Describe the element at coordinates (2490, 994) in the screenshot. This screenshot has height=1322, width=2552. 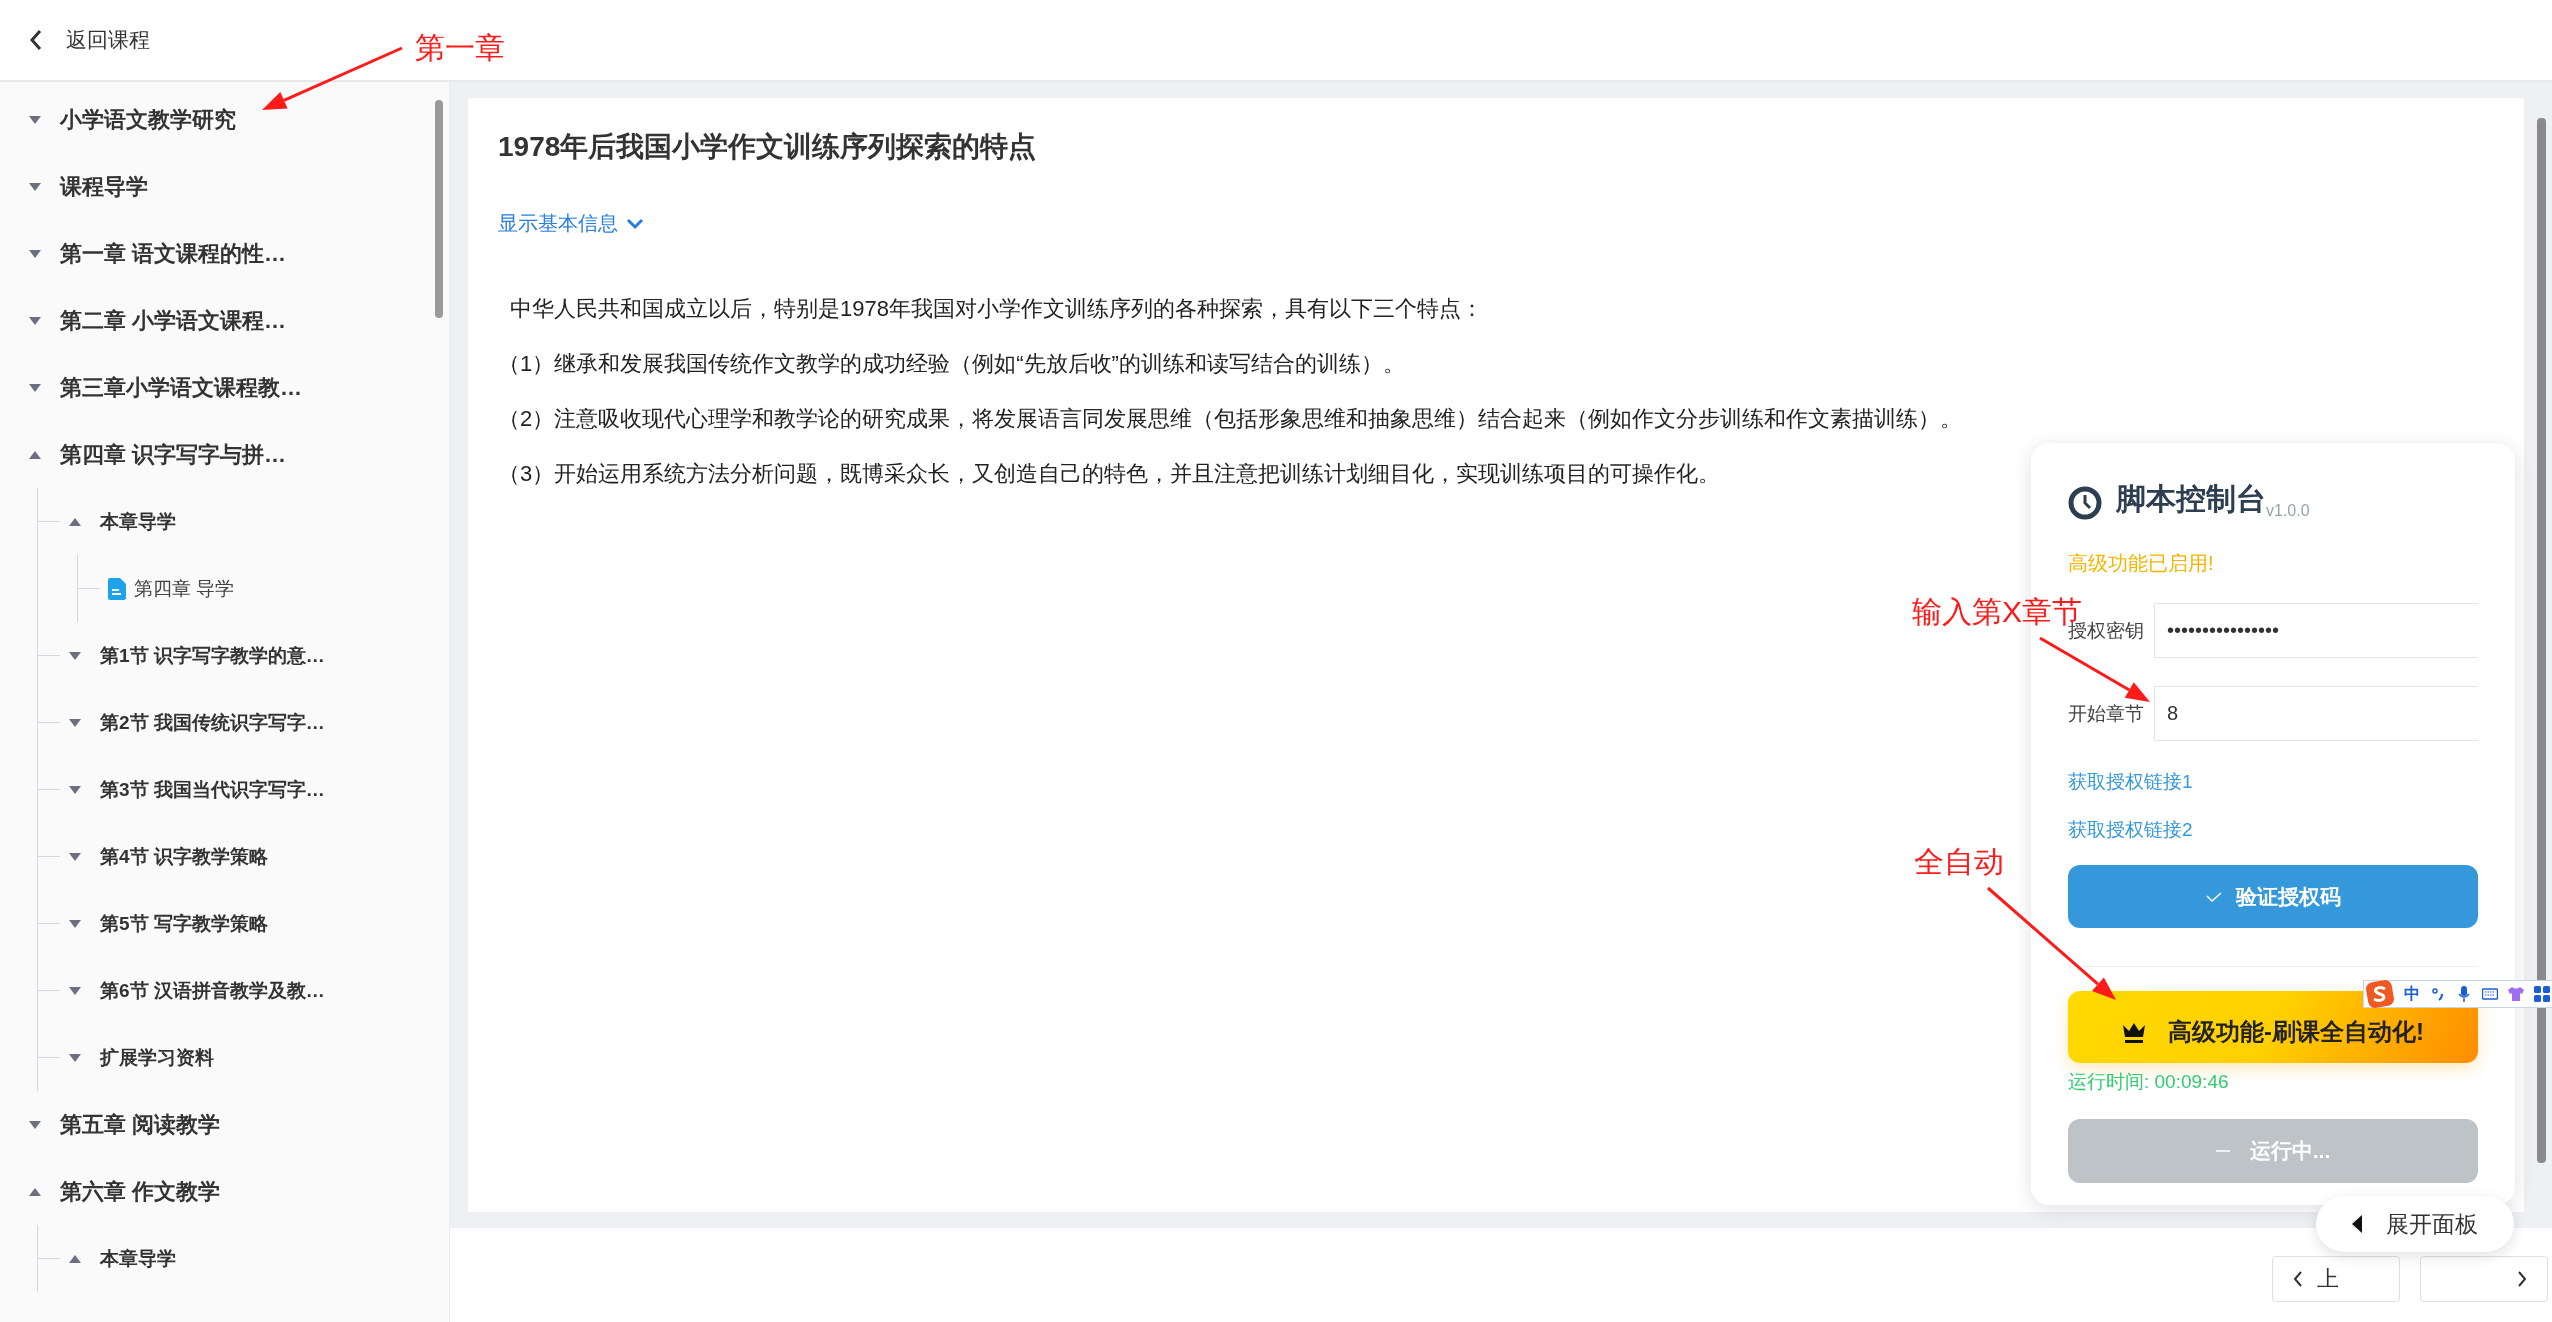
I see `keyboard-icon` at that location.